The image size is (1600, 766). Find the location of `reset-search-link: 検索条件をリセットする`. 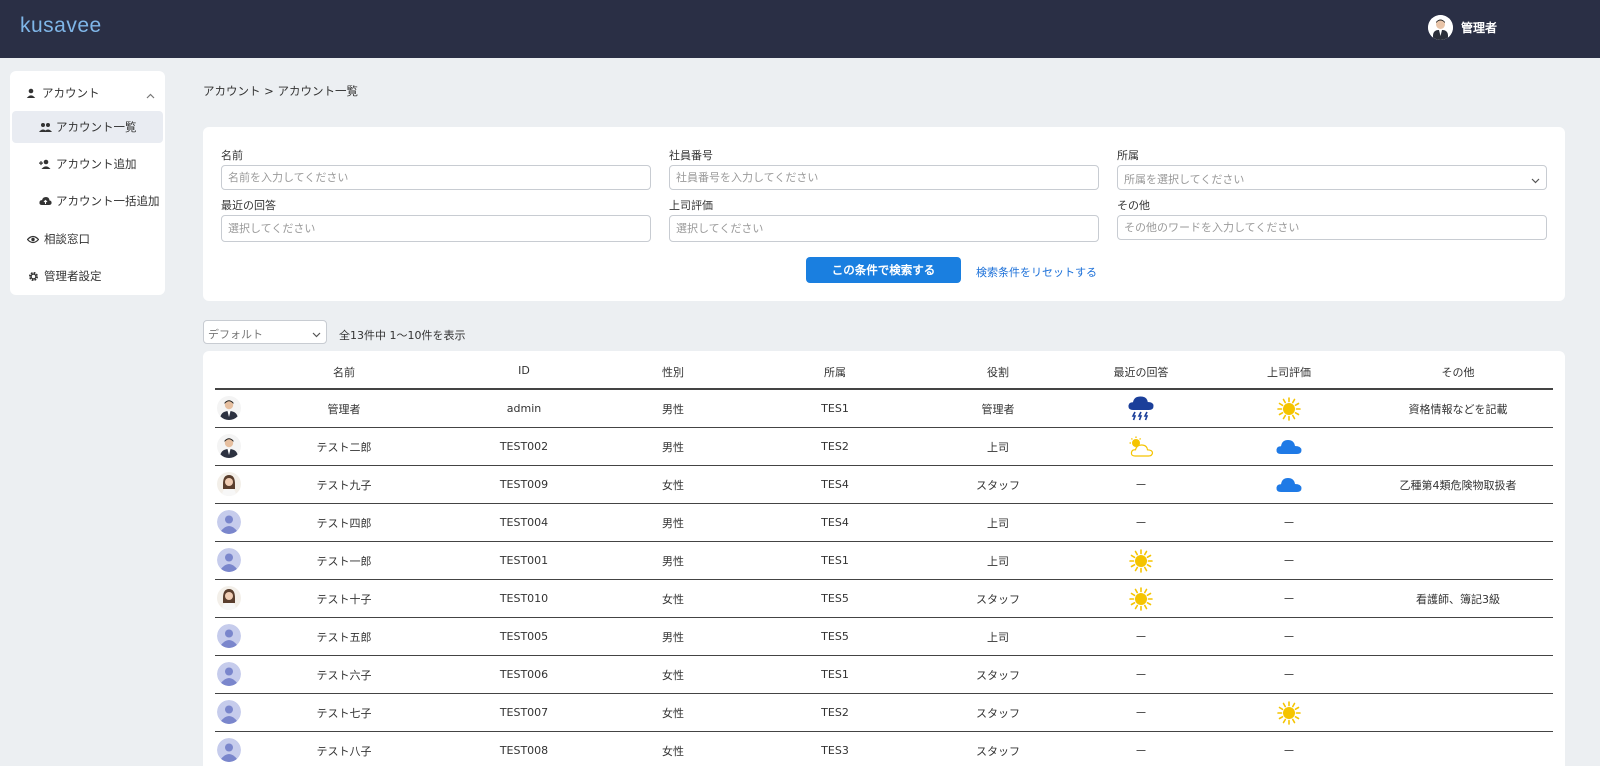

reset-search-link: 検索条件をリセットする is located at coordinates (1036, 272).